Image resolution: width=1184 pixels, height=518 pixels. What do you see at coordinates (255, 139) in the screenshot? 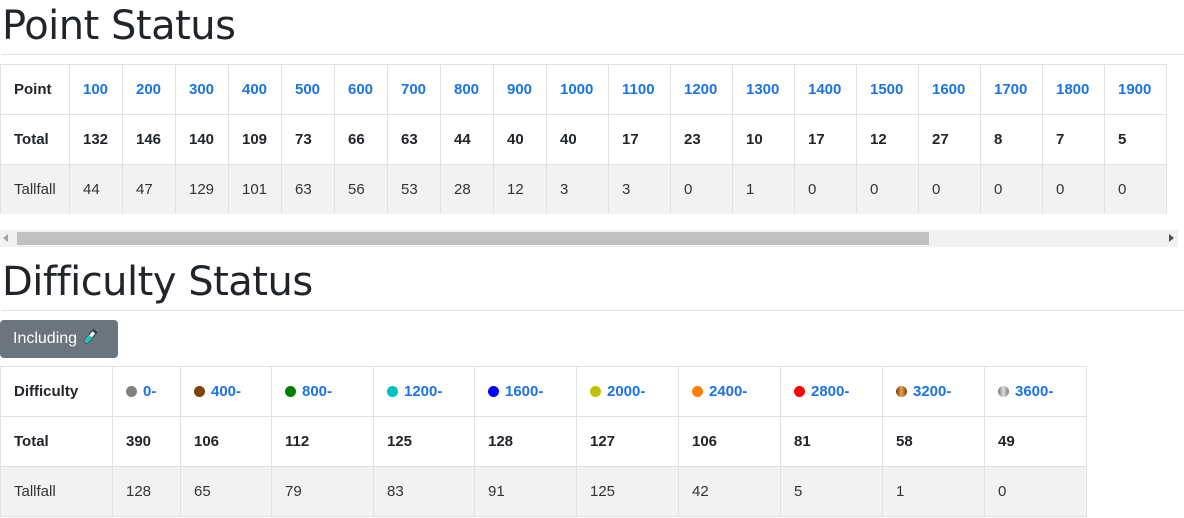
I see `point-total-cell: 109` at bounding box center [255, 139].